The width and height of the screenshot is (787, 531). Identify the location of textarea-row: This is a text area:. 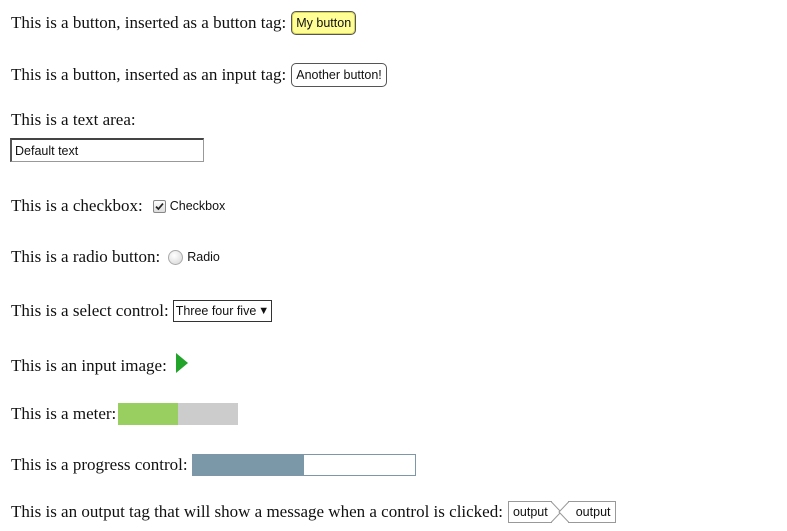
(73, 120).